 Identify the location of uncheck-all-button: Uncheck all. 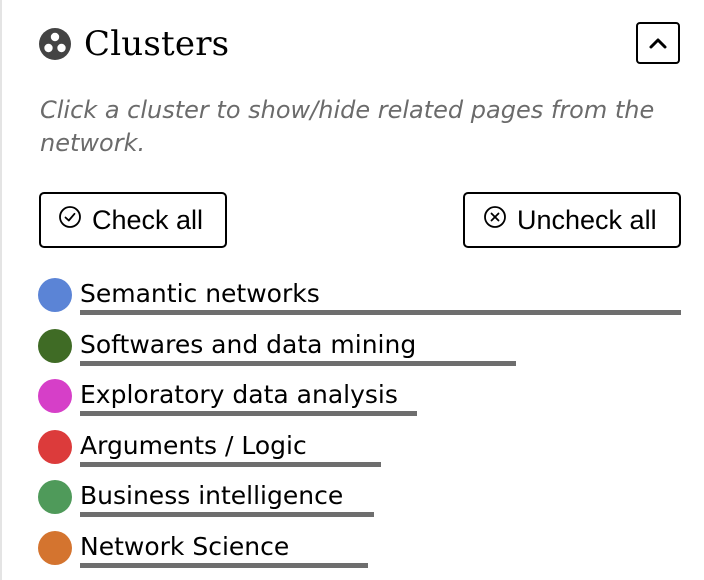
(572, 220).